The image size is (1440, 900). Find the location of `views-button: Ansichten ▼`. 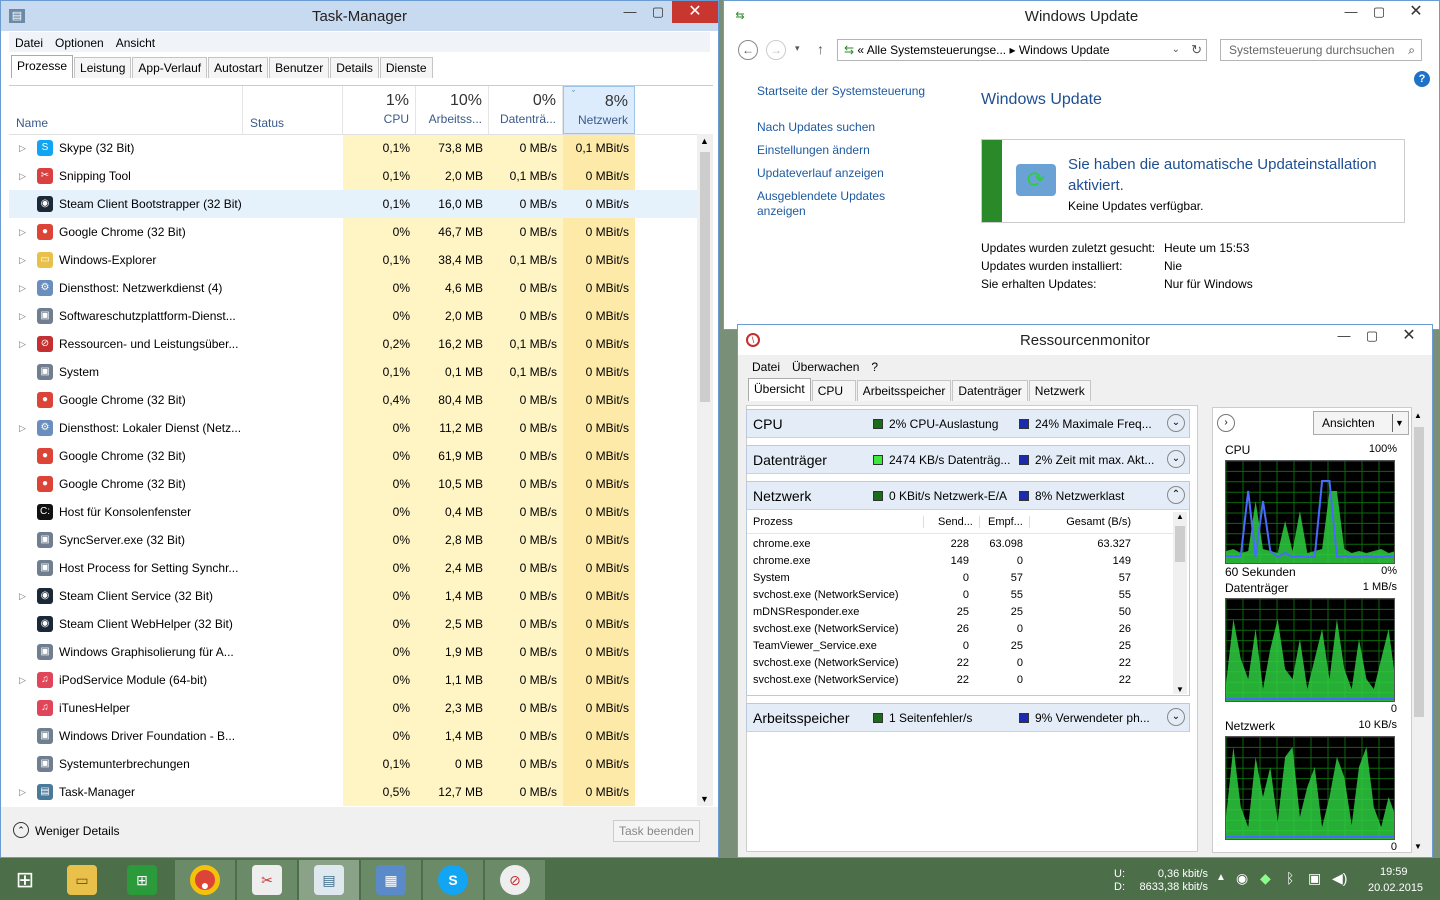

views-button: Ansichten ▼ is located at coordinates (1361, 423).